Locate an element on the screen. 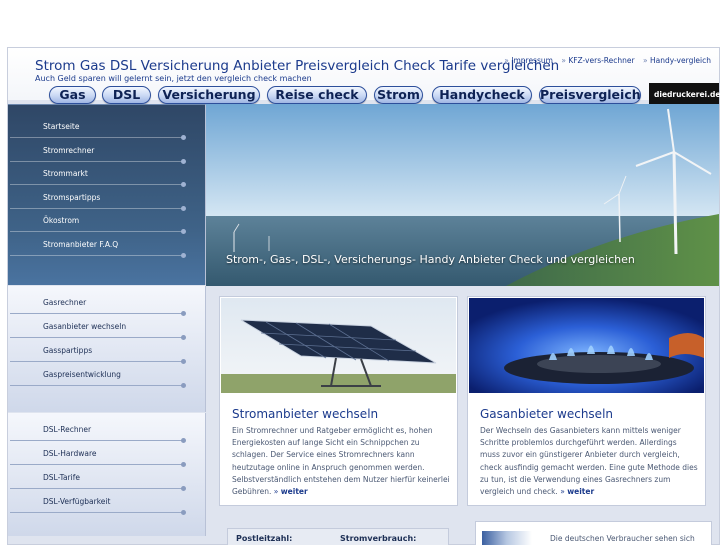 This screenshot has width=727, height=545. nav-label: Stromrechner is located at coordinates (69, 150).